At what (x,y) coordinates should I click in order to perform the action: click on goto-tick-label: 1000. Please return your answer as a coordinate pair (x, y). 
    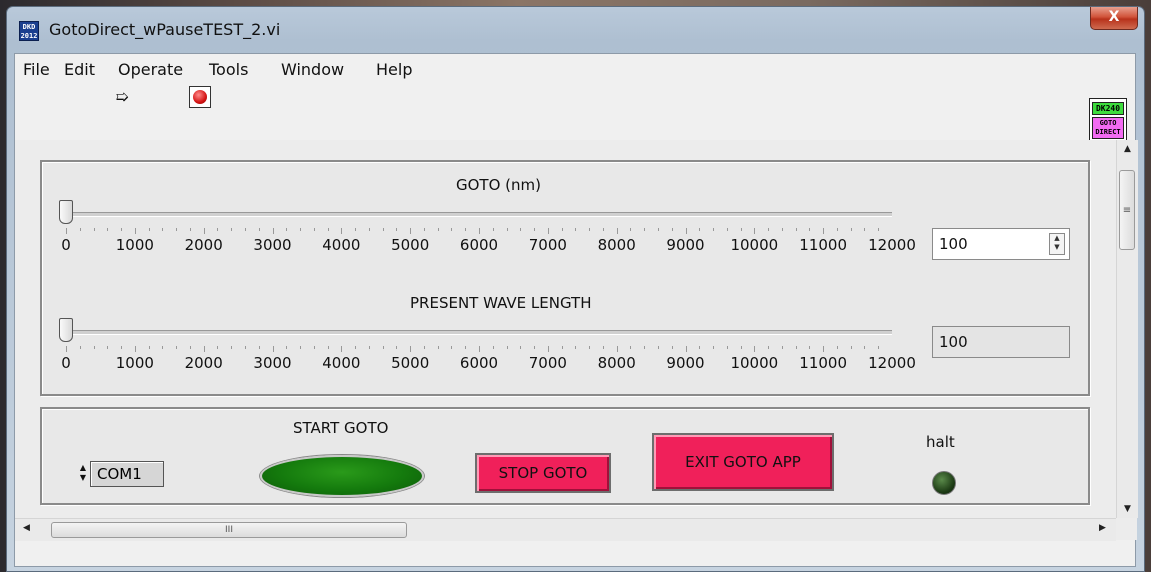
    Looking at the image, I should click on (134, 245).